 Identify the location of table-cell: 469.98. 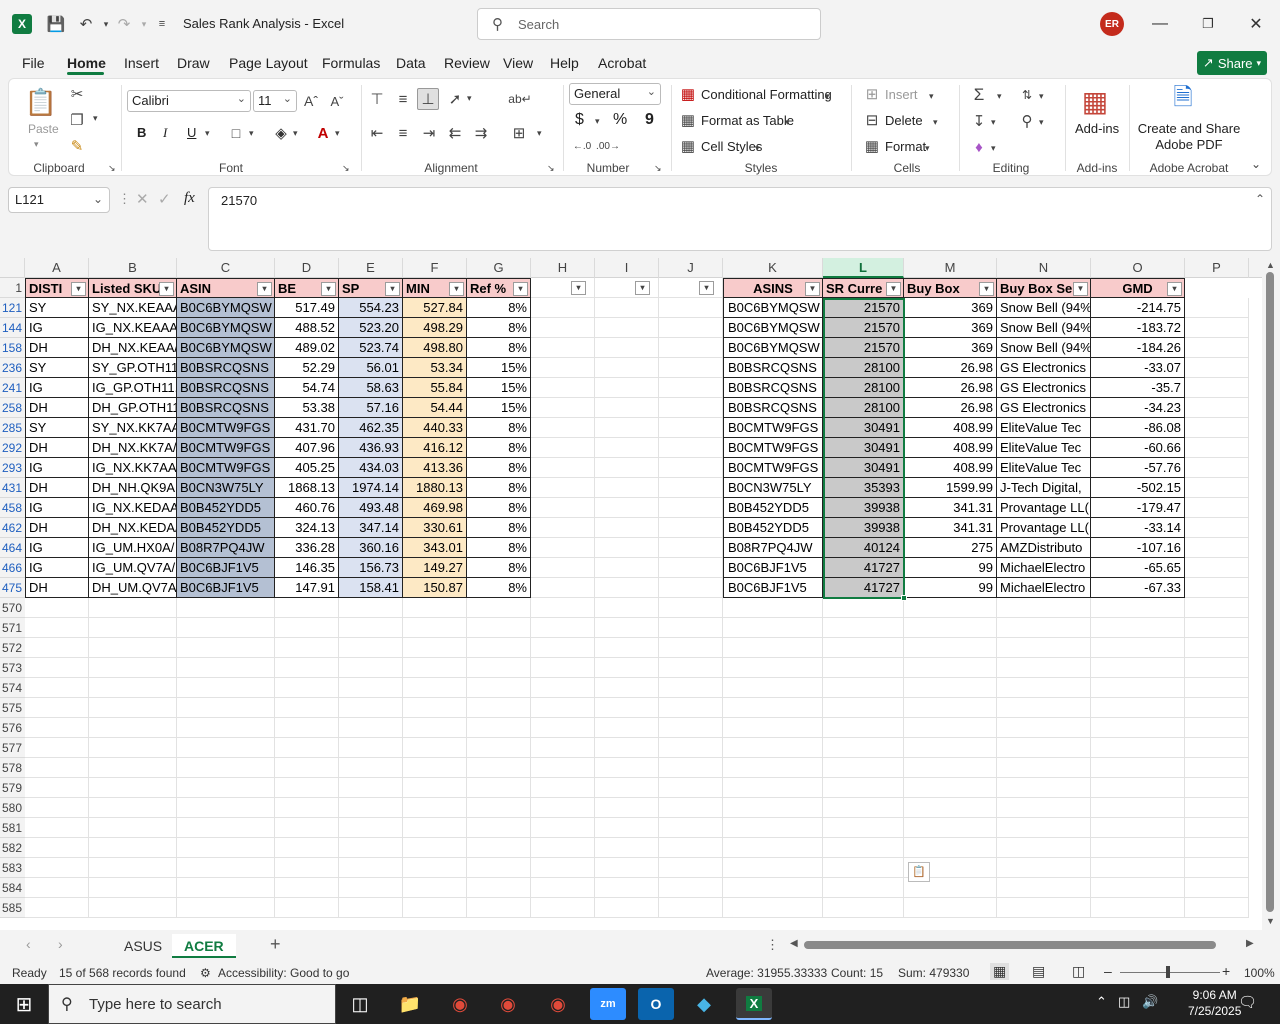
(435, 508).